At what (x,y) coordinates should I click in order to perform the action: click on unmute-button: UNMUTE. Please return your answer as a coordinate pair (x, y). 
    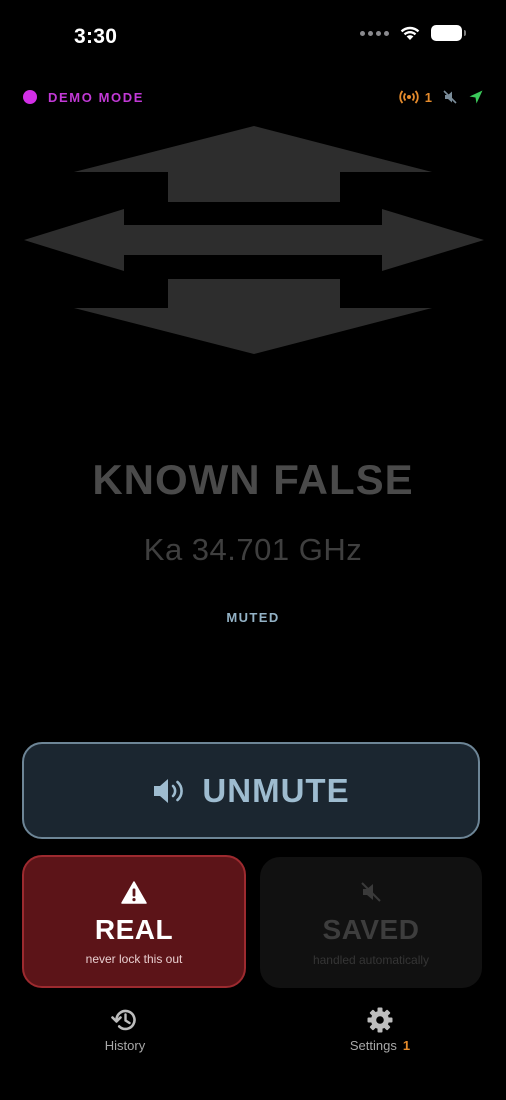
    Looking at the image, I should click on (251, 790).